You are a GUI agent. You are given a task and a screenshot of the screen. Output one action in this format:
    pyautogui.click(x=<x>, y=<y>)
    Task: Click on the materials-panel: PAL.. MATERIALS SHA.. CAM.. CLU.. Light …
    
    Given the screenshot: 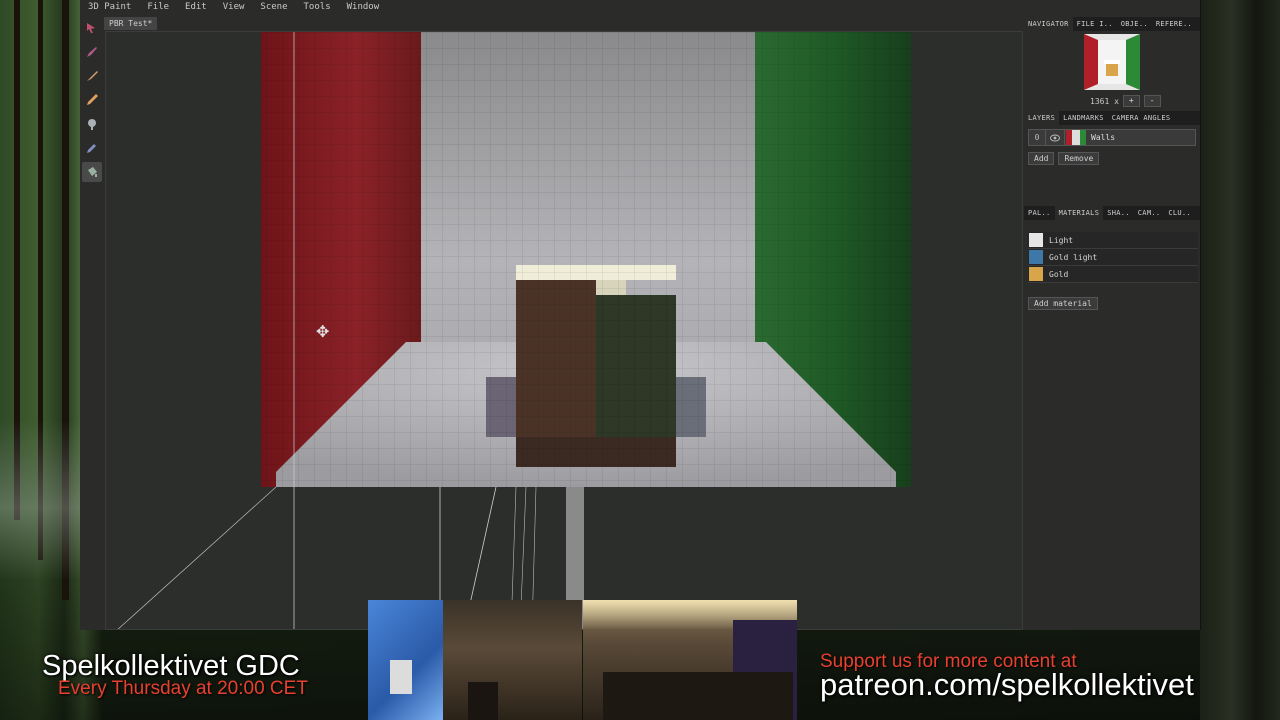 What is the action you would take?
    pyautogui.click(x=1112, y=261)
    